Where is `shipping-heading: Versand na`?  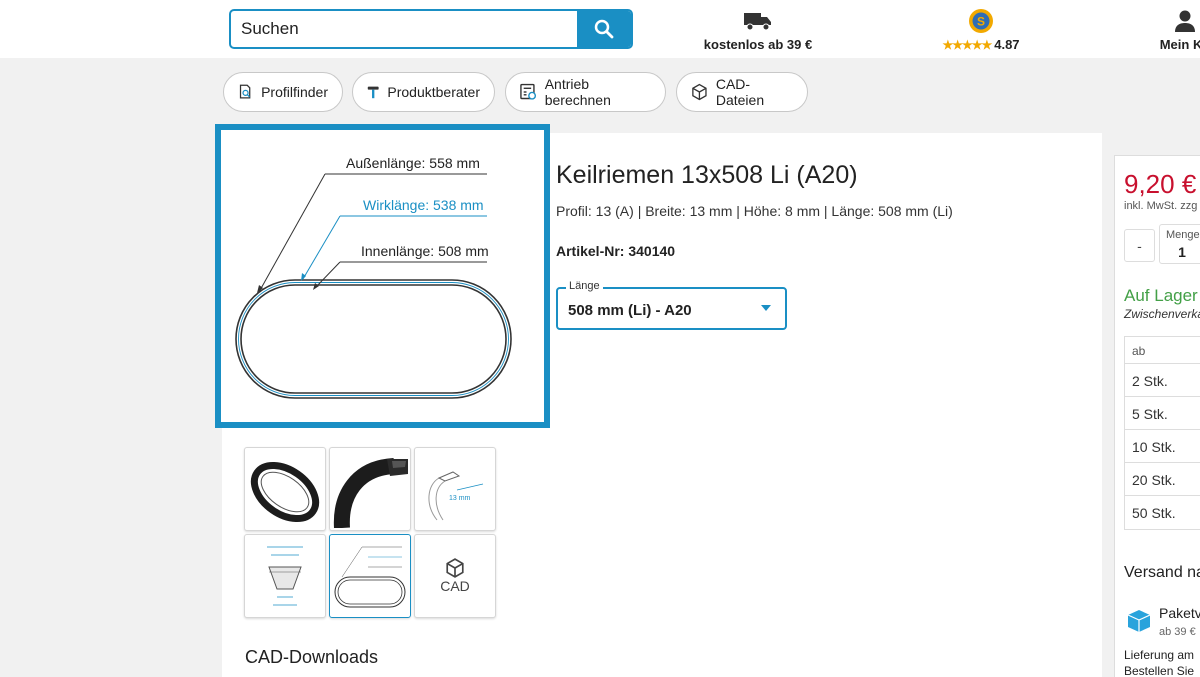 shipping-heading: Versand na is located at coordinates (1162, 572).